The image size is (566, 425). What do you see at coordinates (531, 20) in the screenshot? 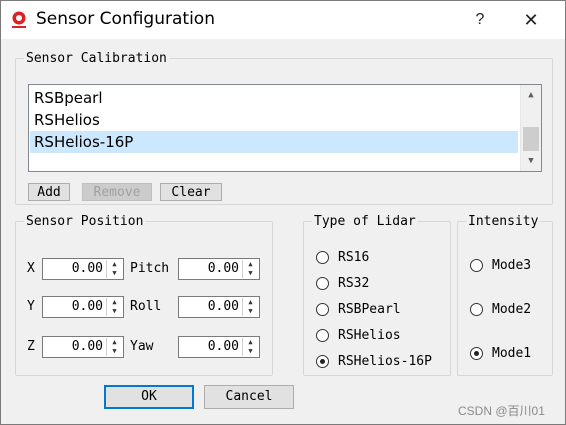
I see `close-button: ✕` at bounding box center [531, 20].